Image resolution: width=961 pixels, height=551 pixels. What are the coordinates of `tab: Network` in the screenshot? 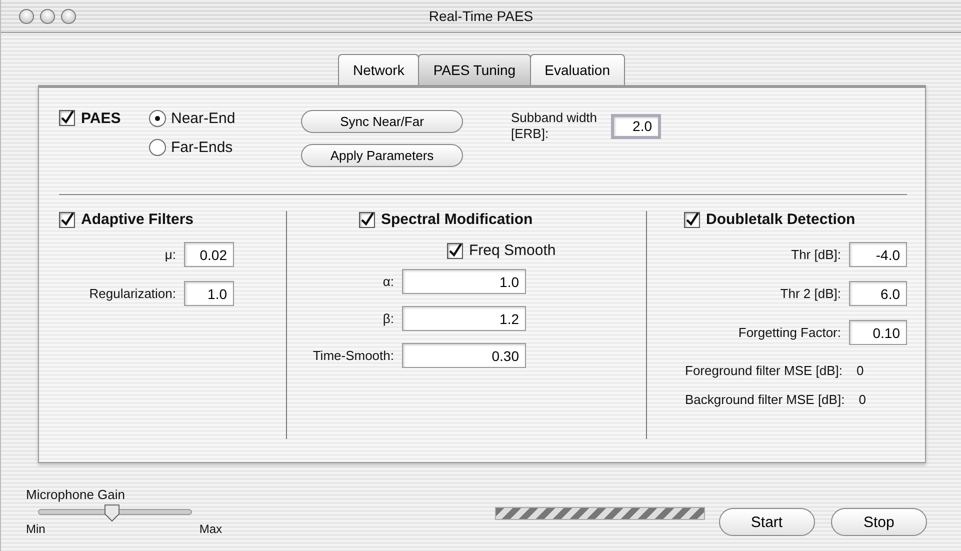 It's located at (379, 69).